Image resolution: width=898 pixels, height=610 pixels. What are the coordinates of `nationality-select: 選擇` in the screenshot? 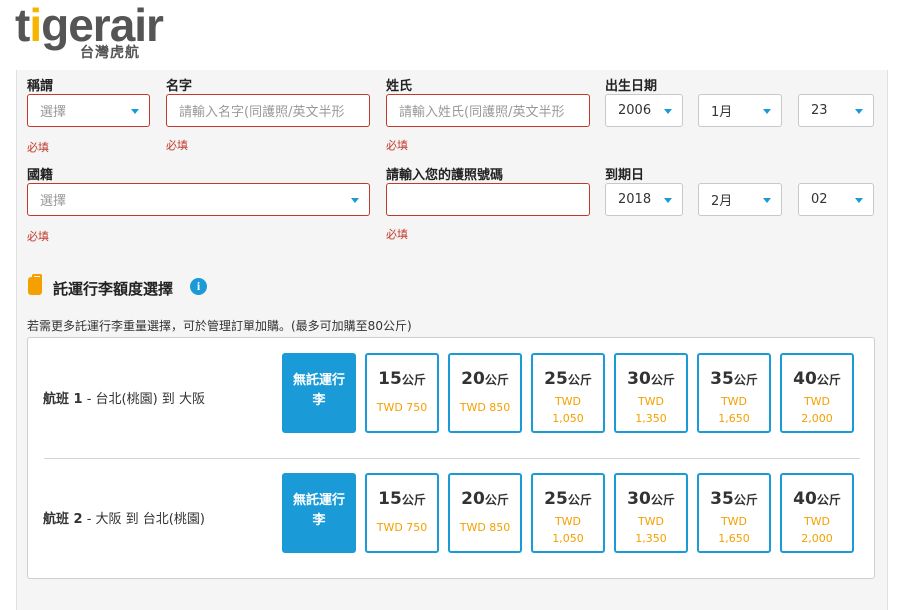 It's located at (198, 199).